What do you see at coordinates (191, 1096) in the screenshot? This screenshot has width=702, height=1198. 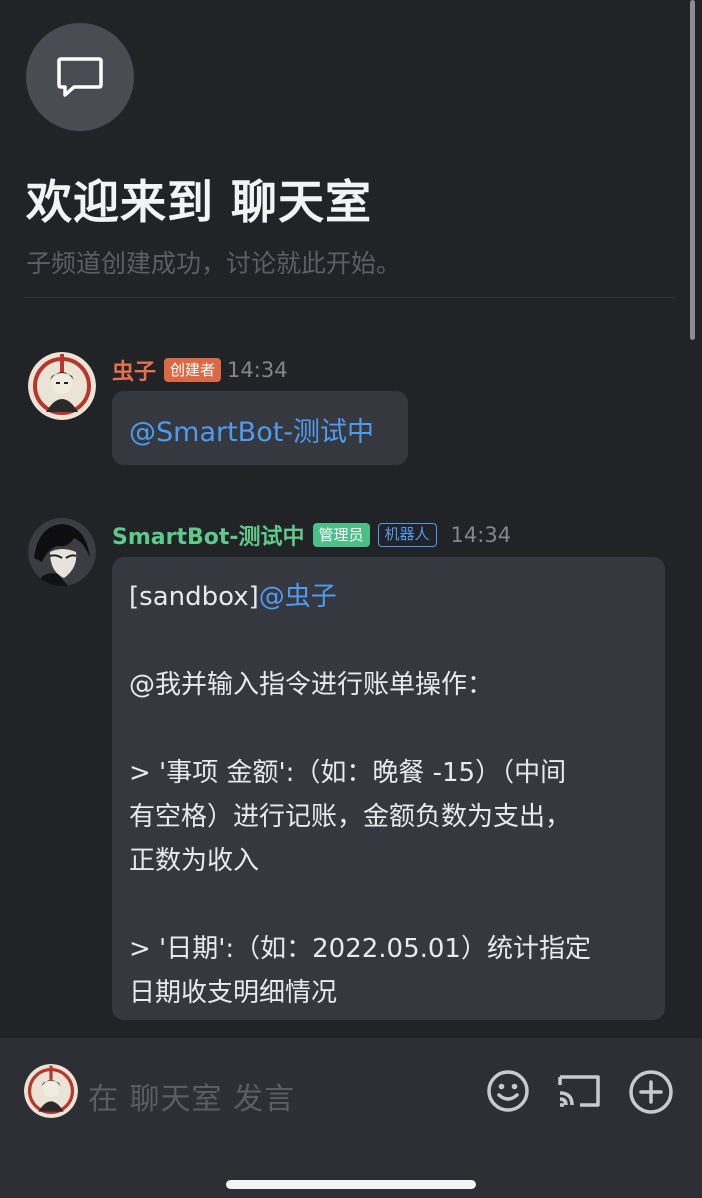 I see `message-input: 在 聊天室 发言` at bounding box center [191, 1096].